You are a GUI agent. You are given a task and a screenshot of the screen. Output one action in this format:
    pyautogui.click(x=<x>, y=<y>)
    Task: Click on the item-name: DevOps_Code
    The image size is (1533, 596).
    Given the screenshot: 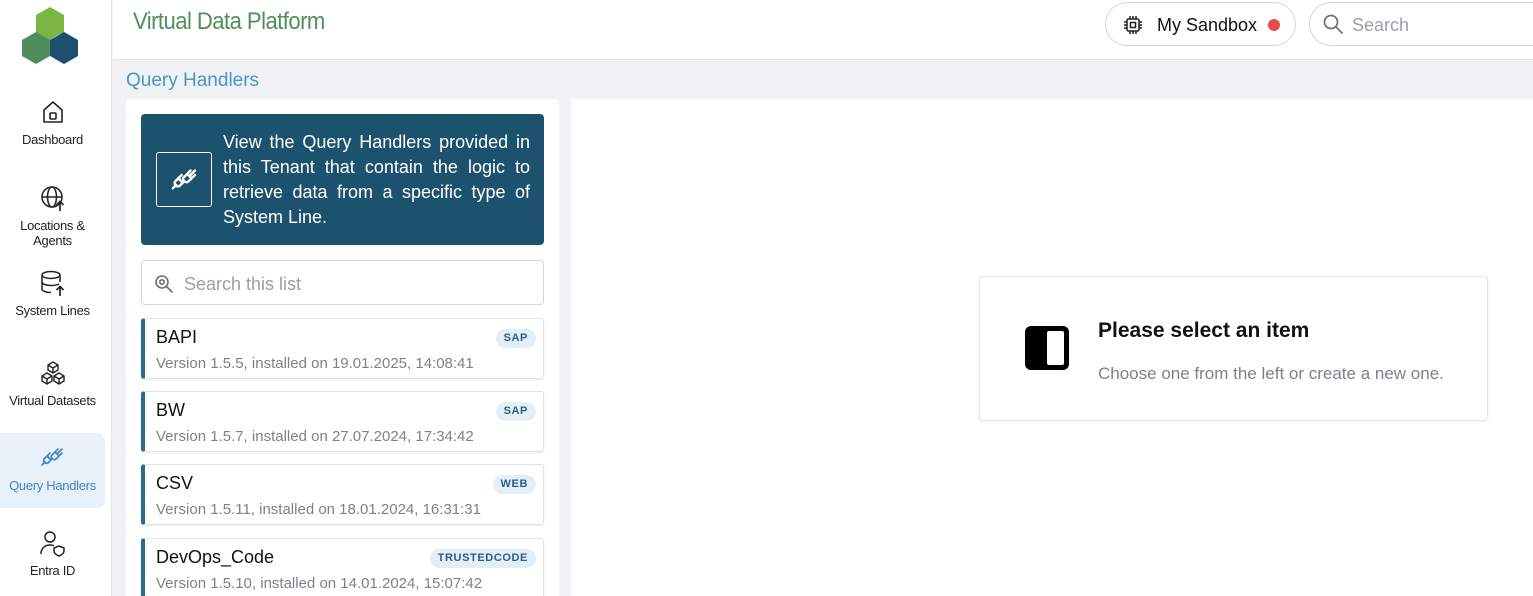 What is the action you would take?
    pyautogui.click(x=215, y=557)
    